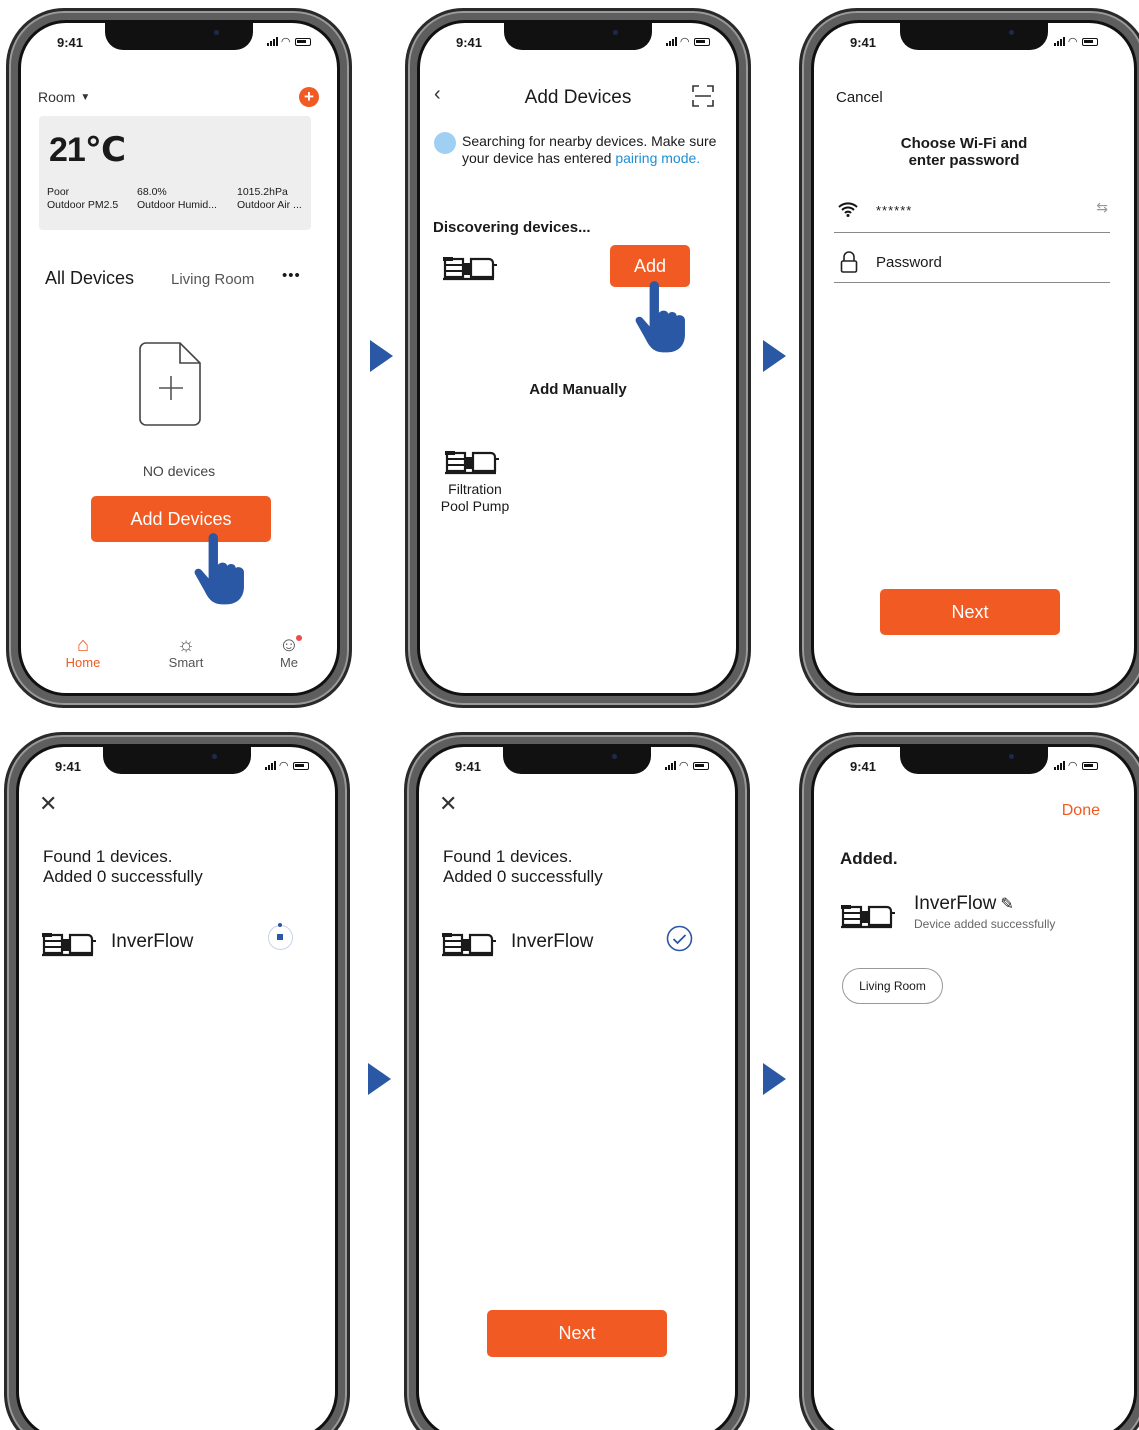  Describe the element at coordinates (1081, 811) in the screenshot. I see `done-button: Done` at that location.